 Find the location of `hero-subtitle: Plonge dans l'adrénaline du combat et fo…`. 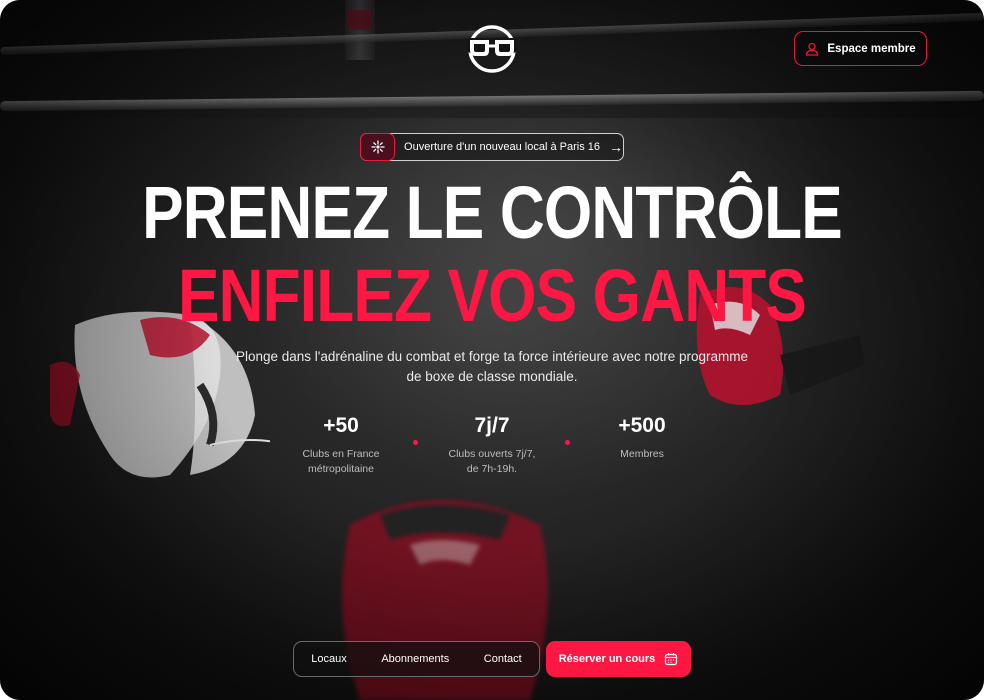

hero-subtitle: Plonge dans l'adrénaline du combat et fo… is located at coordinates (492, 366).